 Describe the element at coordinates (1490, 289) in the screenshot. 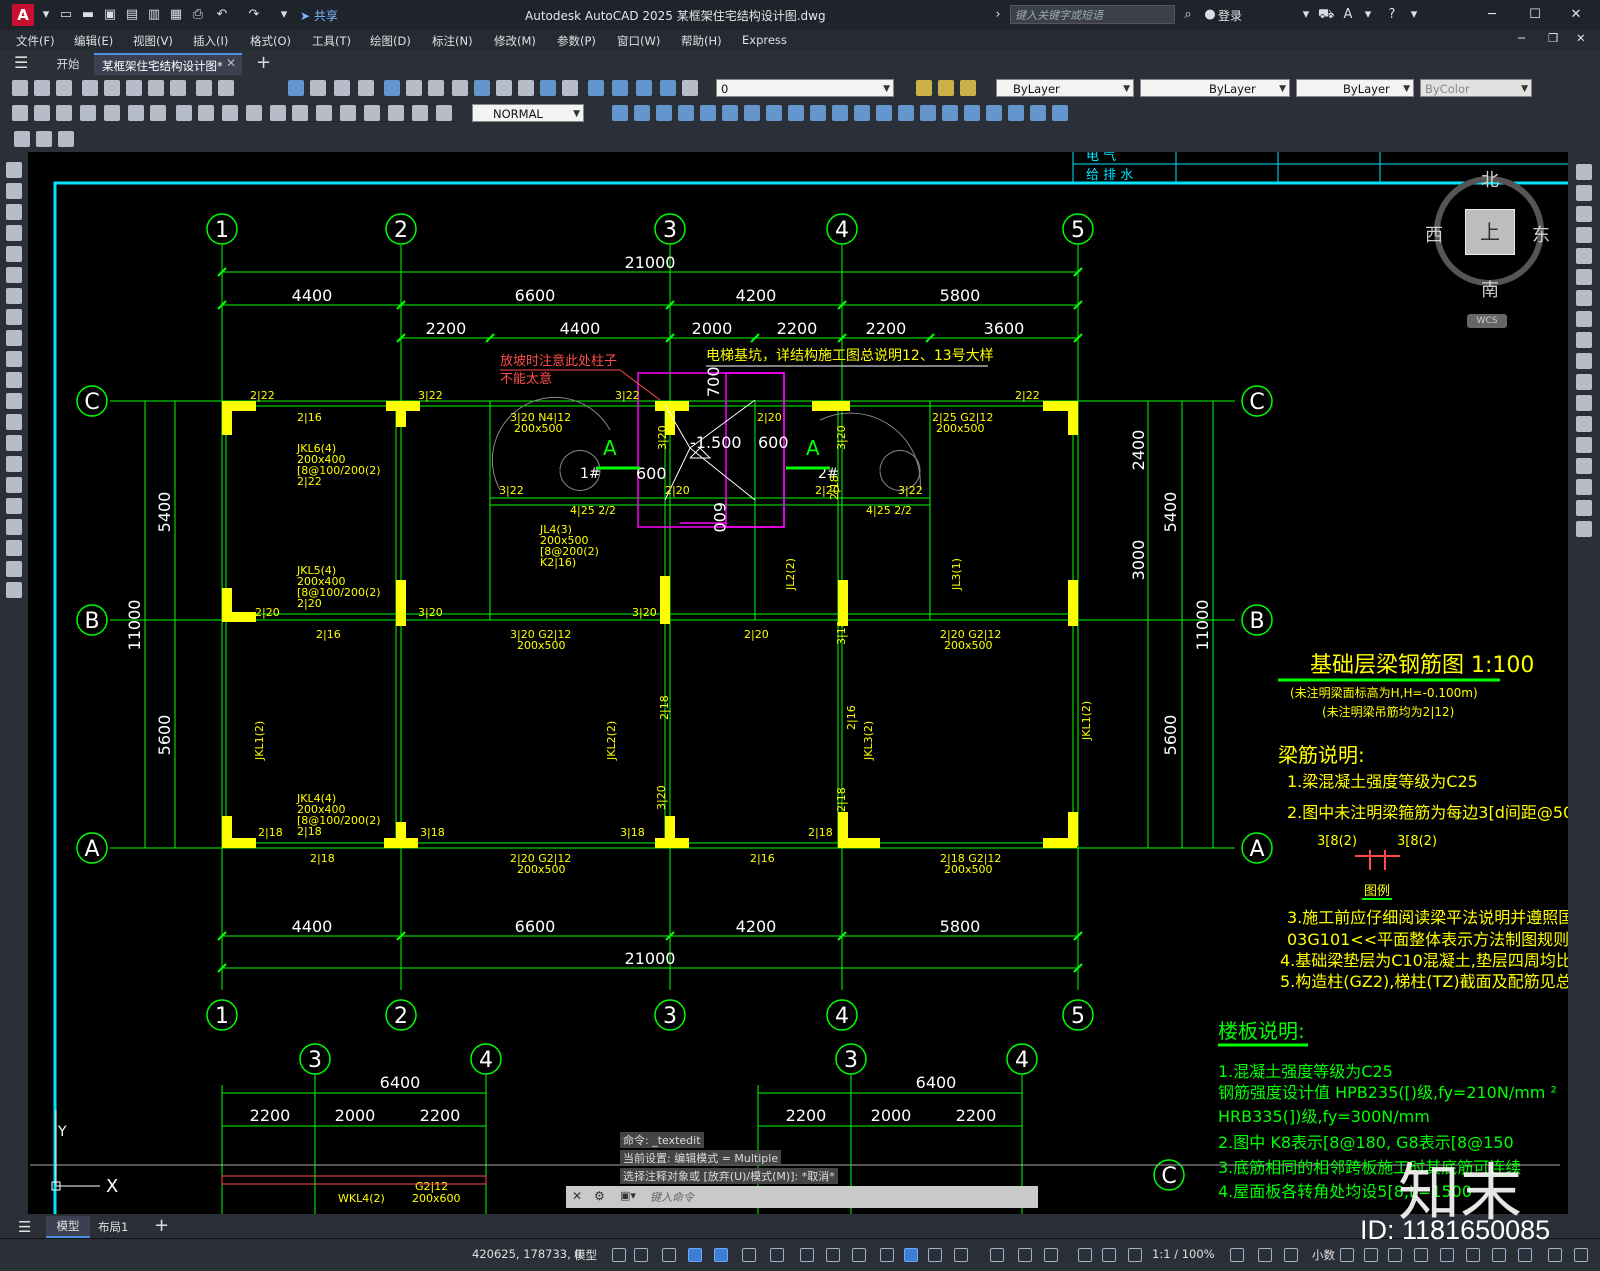

I see `viewcube-south: 南` at that location.